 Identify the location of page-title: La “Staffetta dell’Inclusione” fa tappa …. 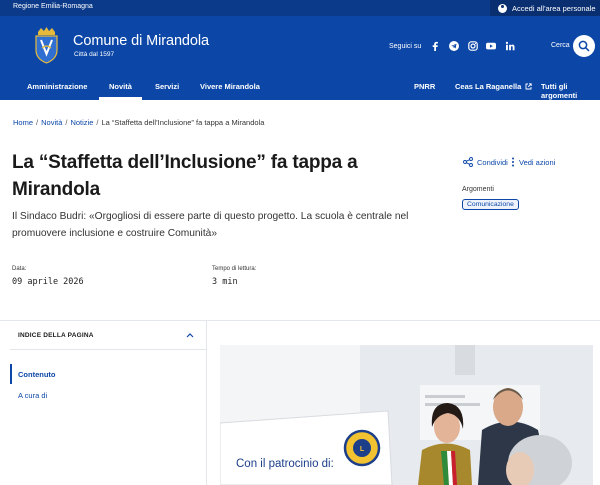
(185, 176).